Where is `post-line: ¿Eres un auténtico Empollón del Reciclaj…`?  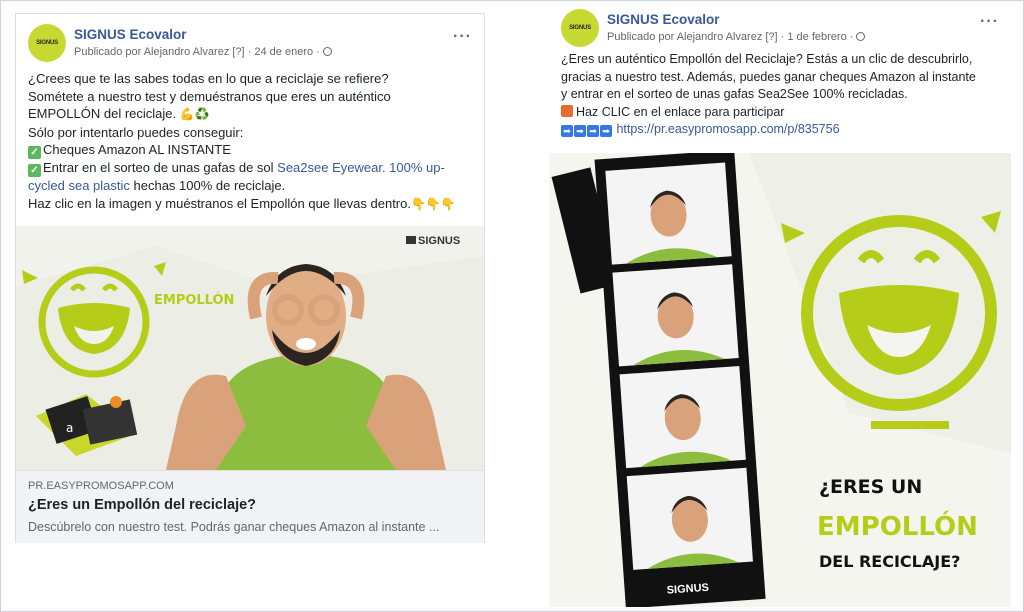 post-line: ¿Eres un auténtico Empollón del Reciclaj… is located at coordinates (767, 59).